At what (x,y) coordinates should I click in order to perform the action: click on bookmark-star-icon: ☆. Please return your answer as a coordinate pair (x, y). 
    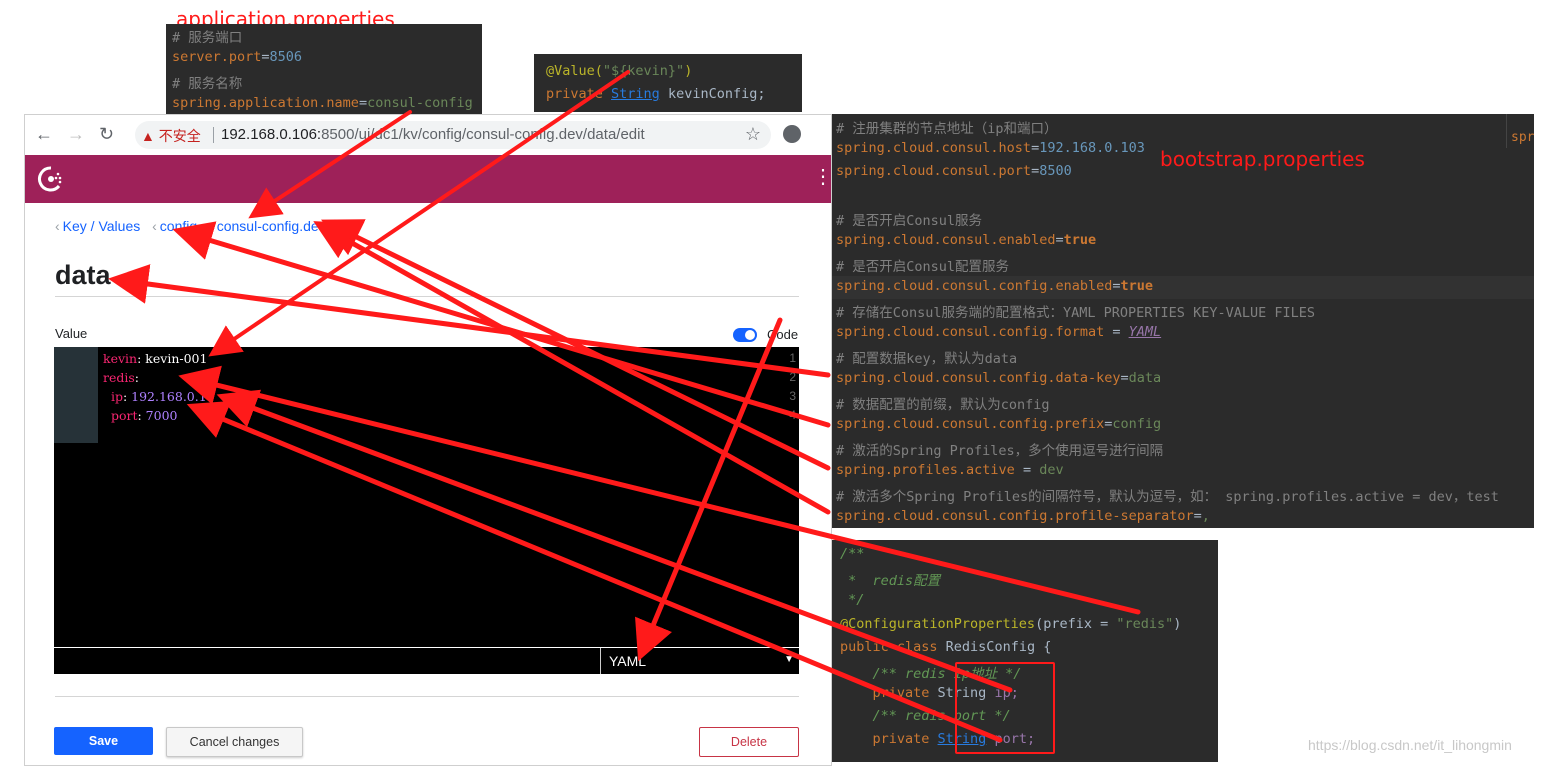
    Looking at the image, I should click on (753, 134).